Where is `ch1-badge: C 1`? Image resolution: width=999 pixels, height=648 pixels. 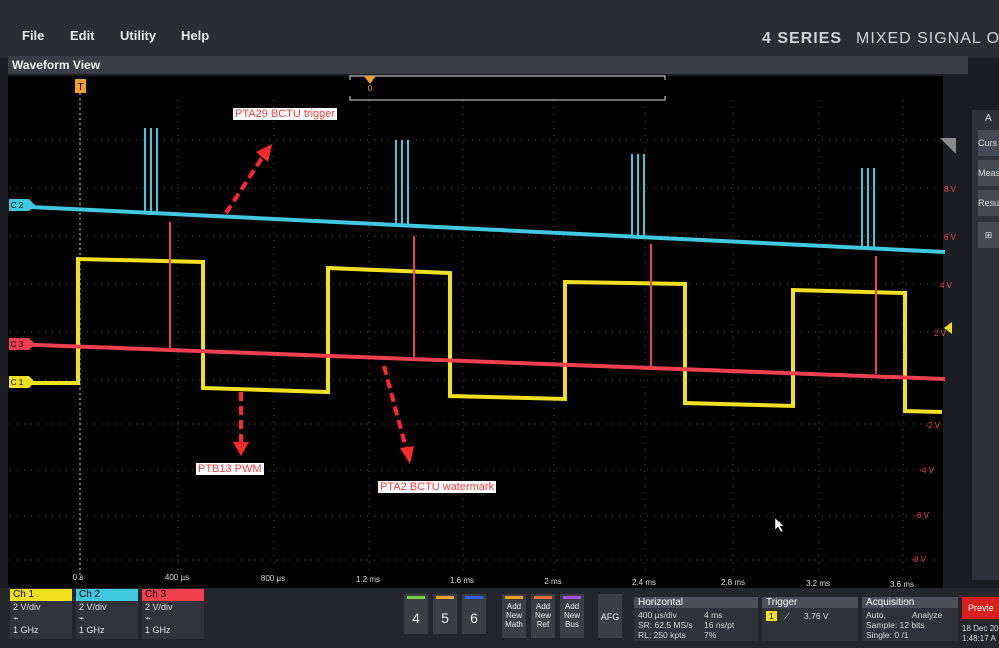
ch1-badge: C 1 is located at coordinates (22, 382).